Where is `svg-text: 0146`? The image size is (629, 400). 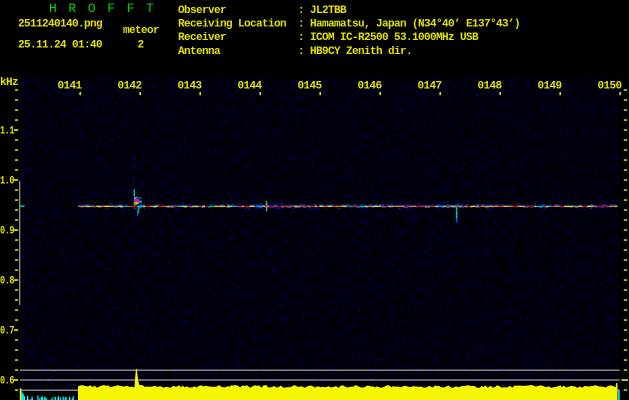
svg-text: 0146 is located at coordinates (369, 86).